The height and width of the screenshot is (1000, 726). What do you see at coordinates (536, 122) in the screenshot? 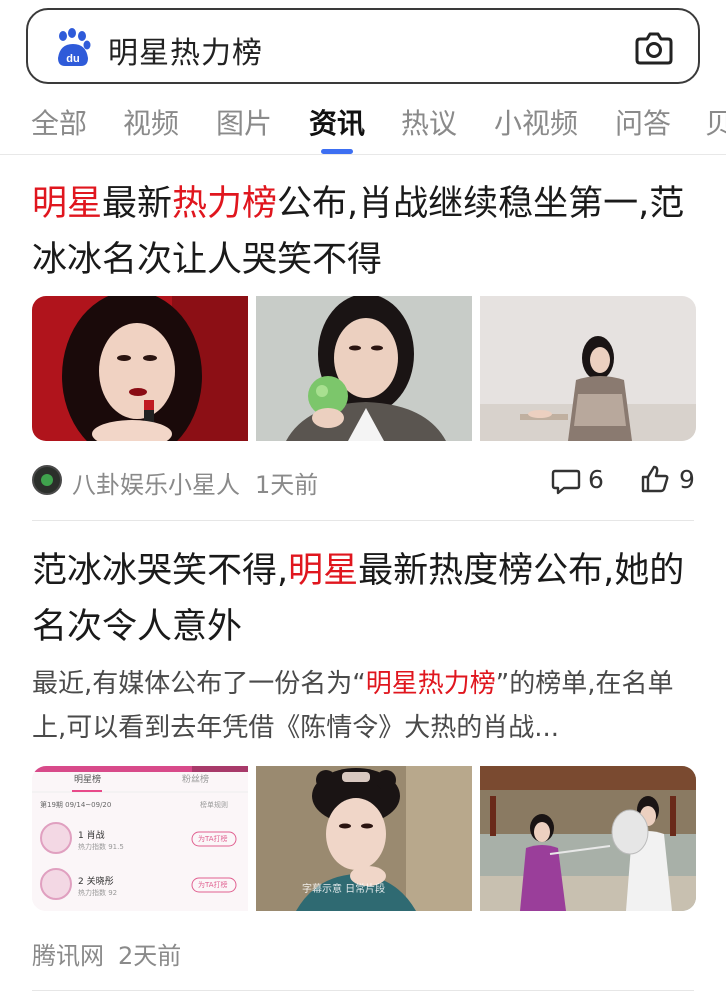
I see `tab-short-video: 小视频` at bounding box center [536, 122].